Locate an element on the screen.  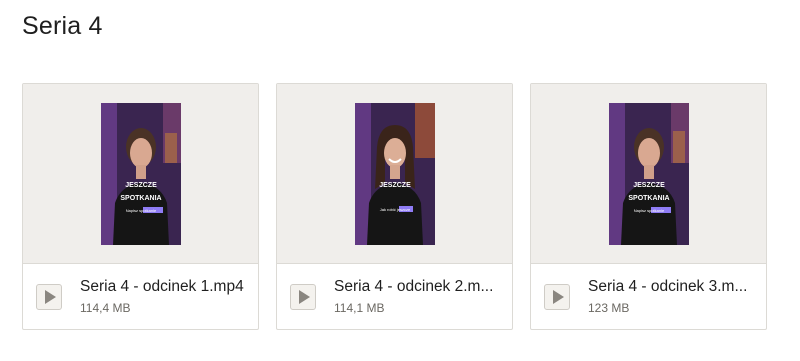
thumb-caption: Jak robić jeszcze is located at coordinates (394, 209).